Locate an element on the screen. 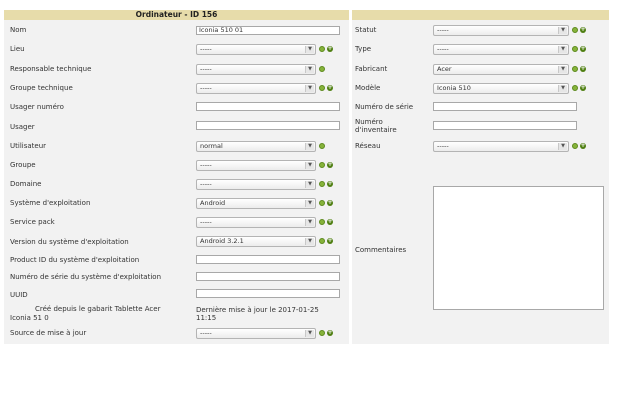  label-groupe: Groupe is located at coordinates (23, 165).